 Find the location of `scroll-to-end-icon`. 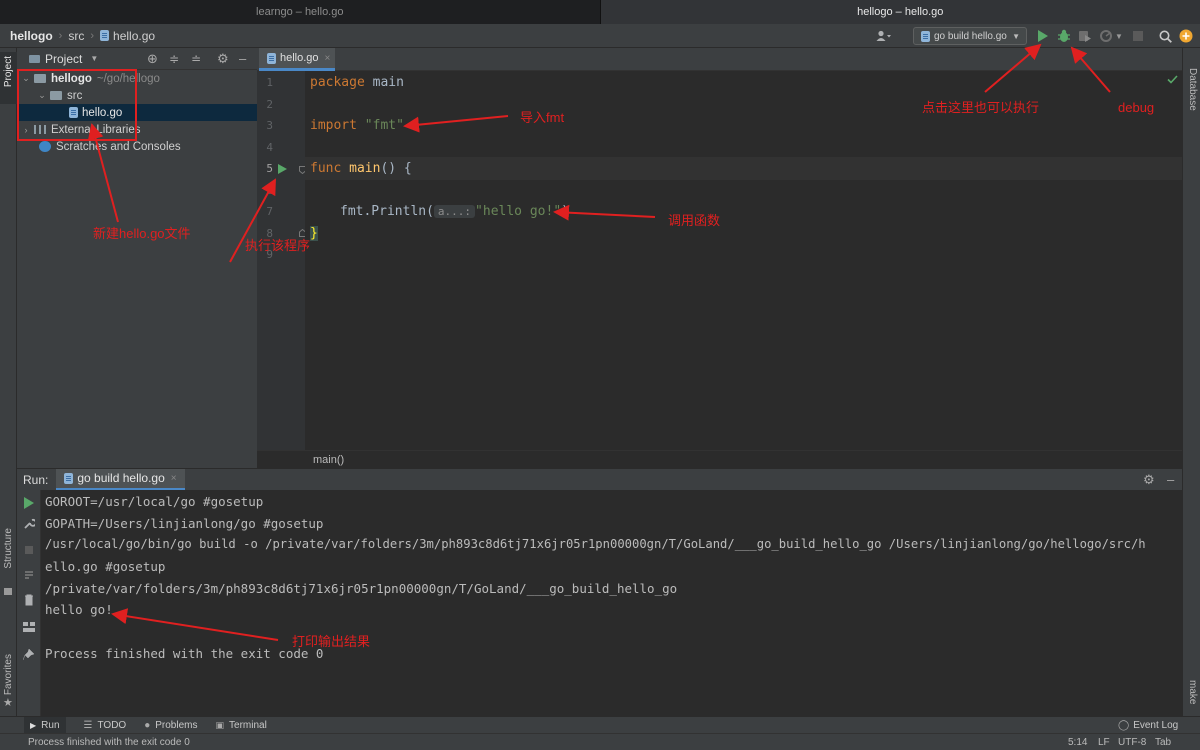

scroll-to-end-icon is located at coordinates (29, 576).